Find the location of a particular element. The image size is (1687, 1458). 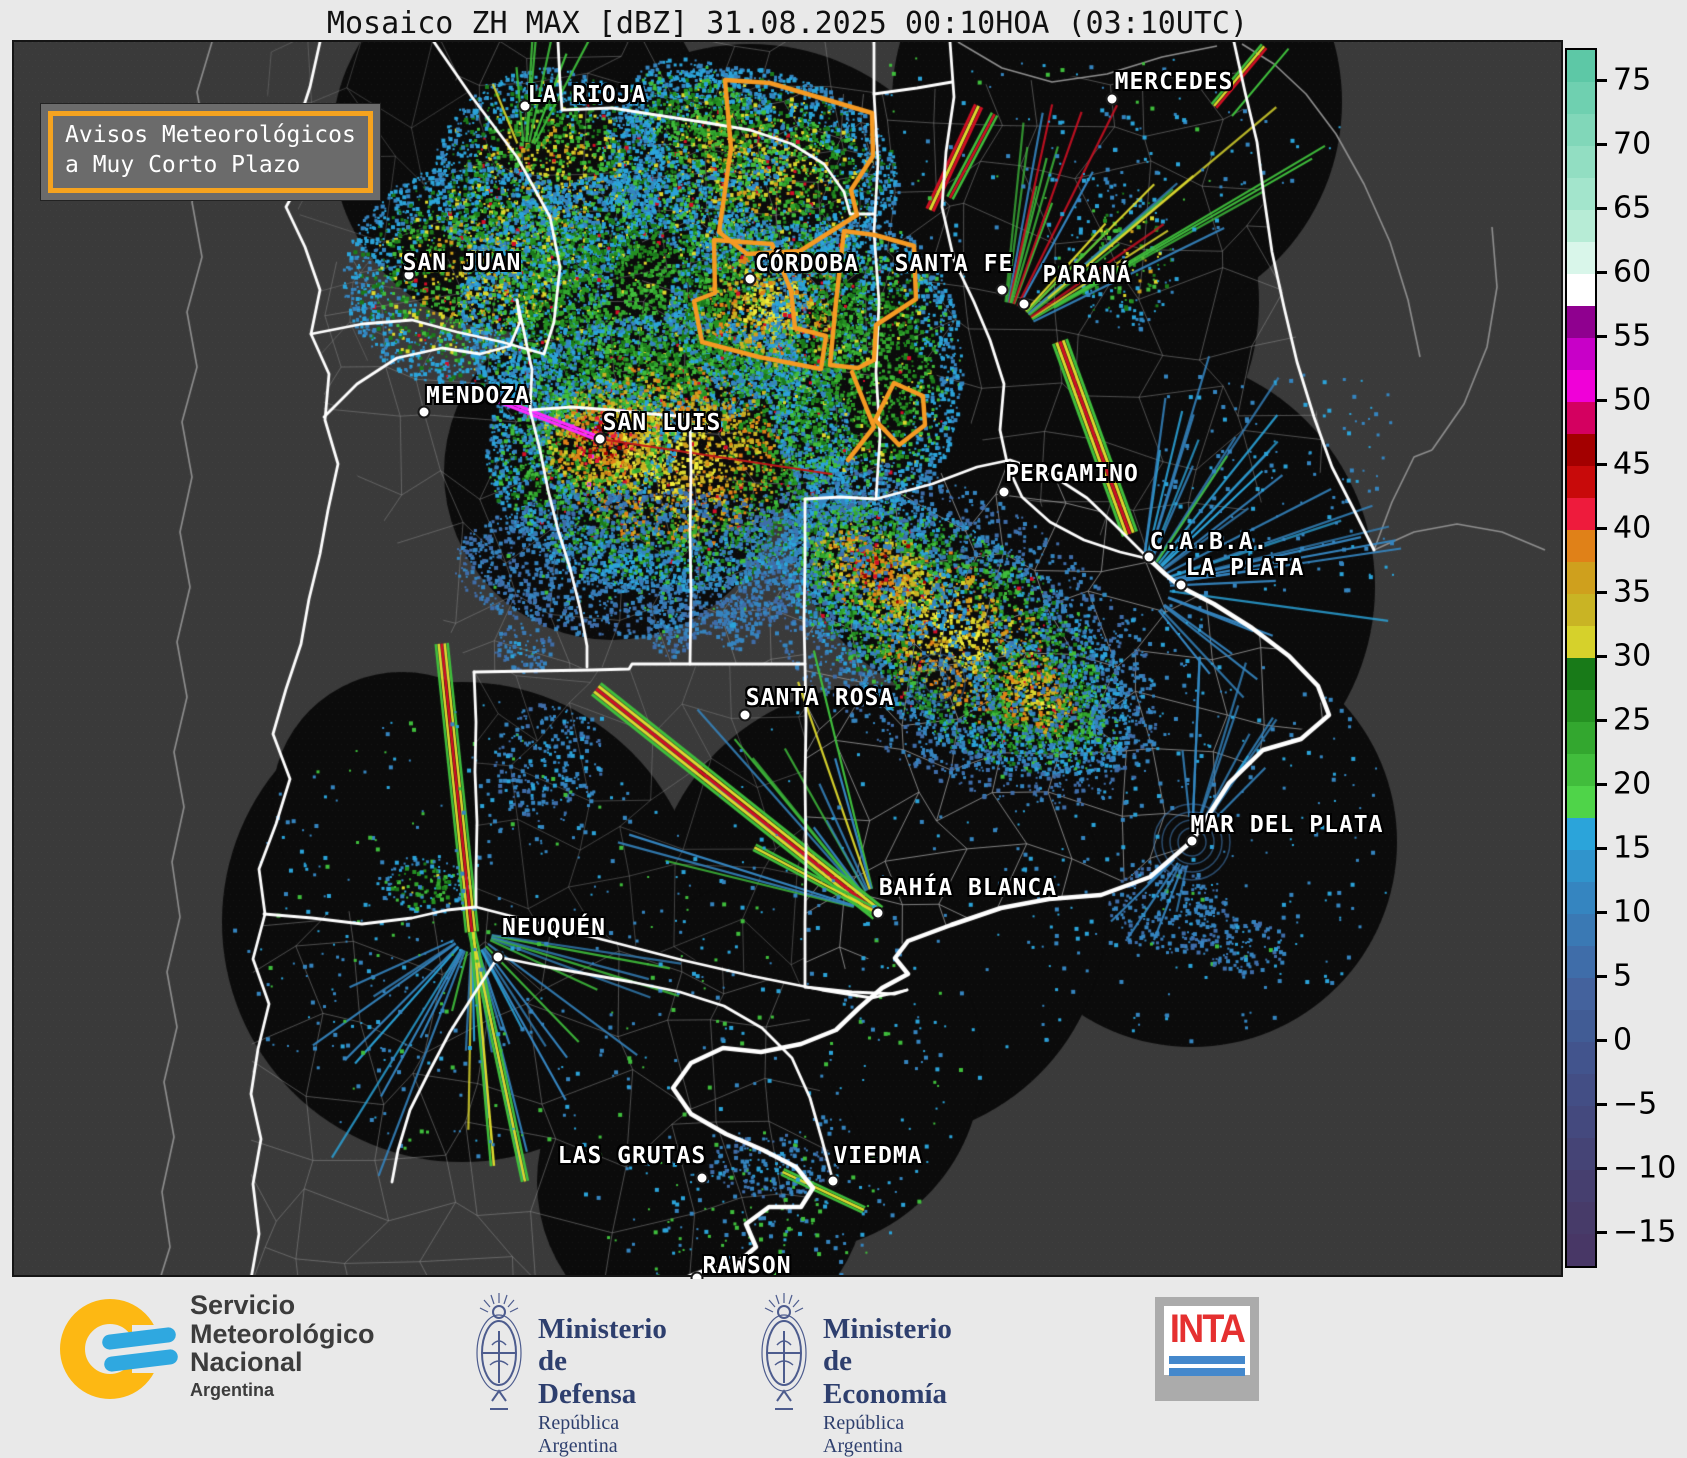

colorbar-tick-label: 70 is located at coordinates (1632, 144).